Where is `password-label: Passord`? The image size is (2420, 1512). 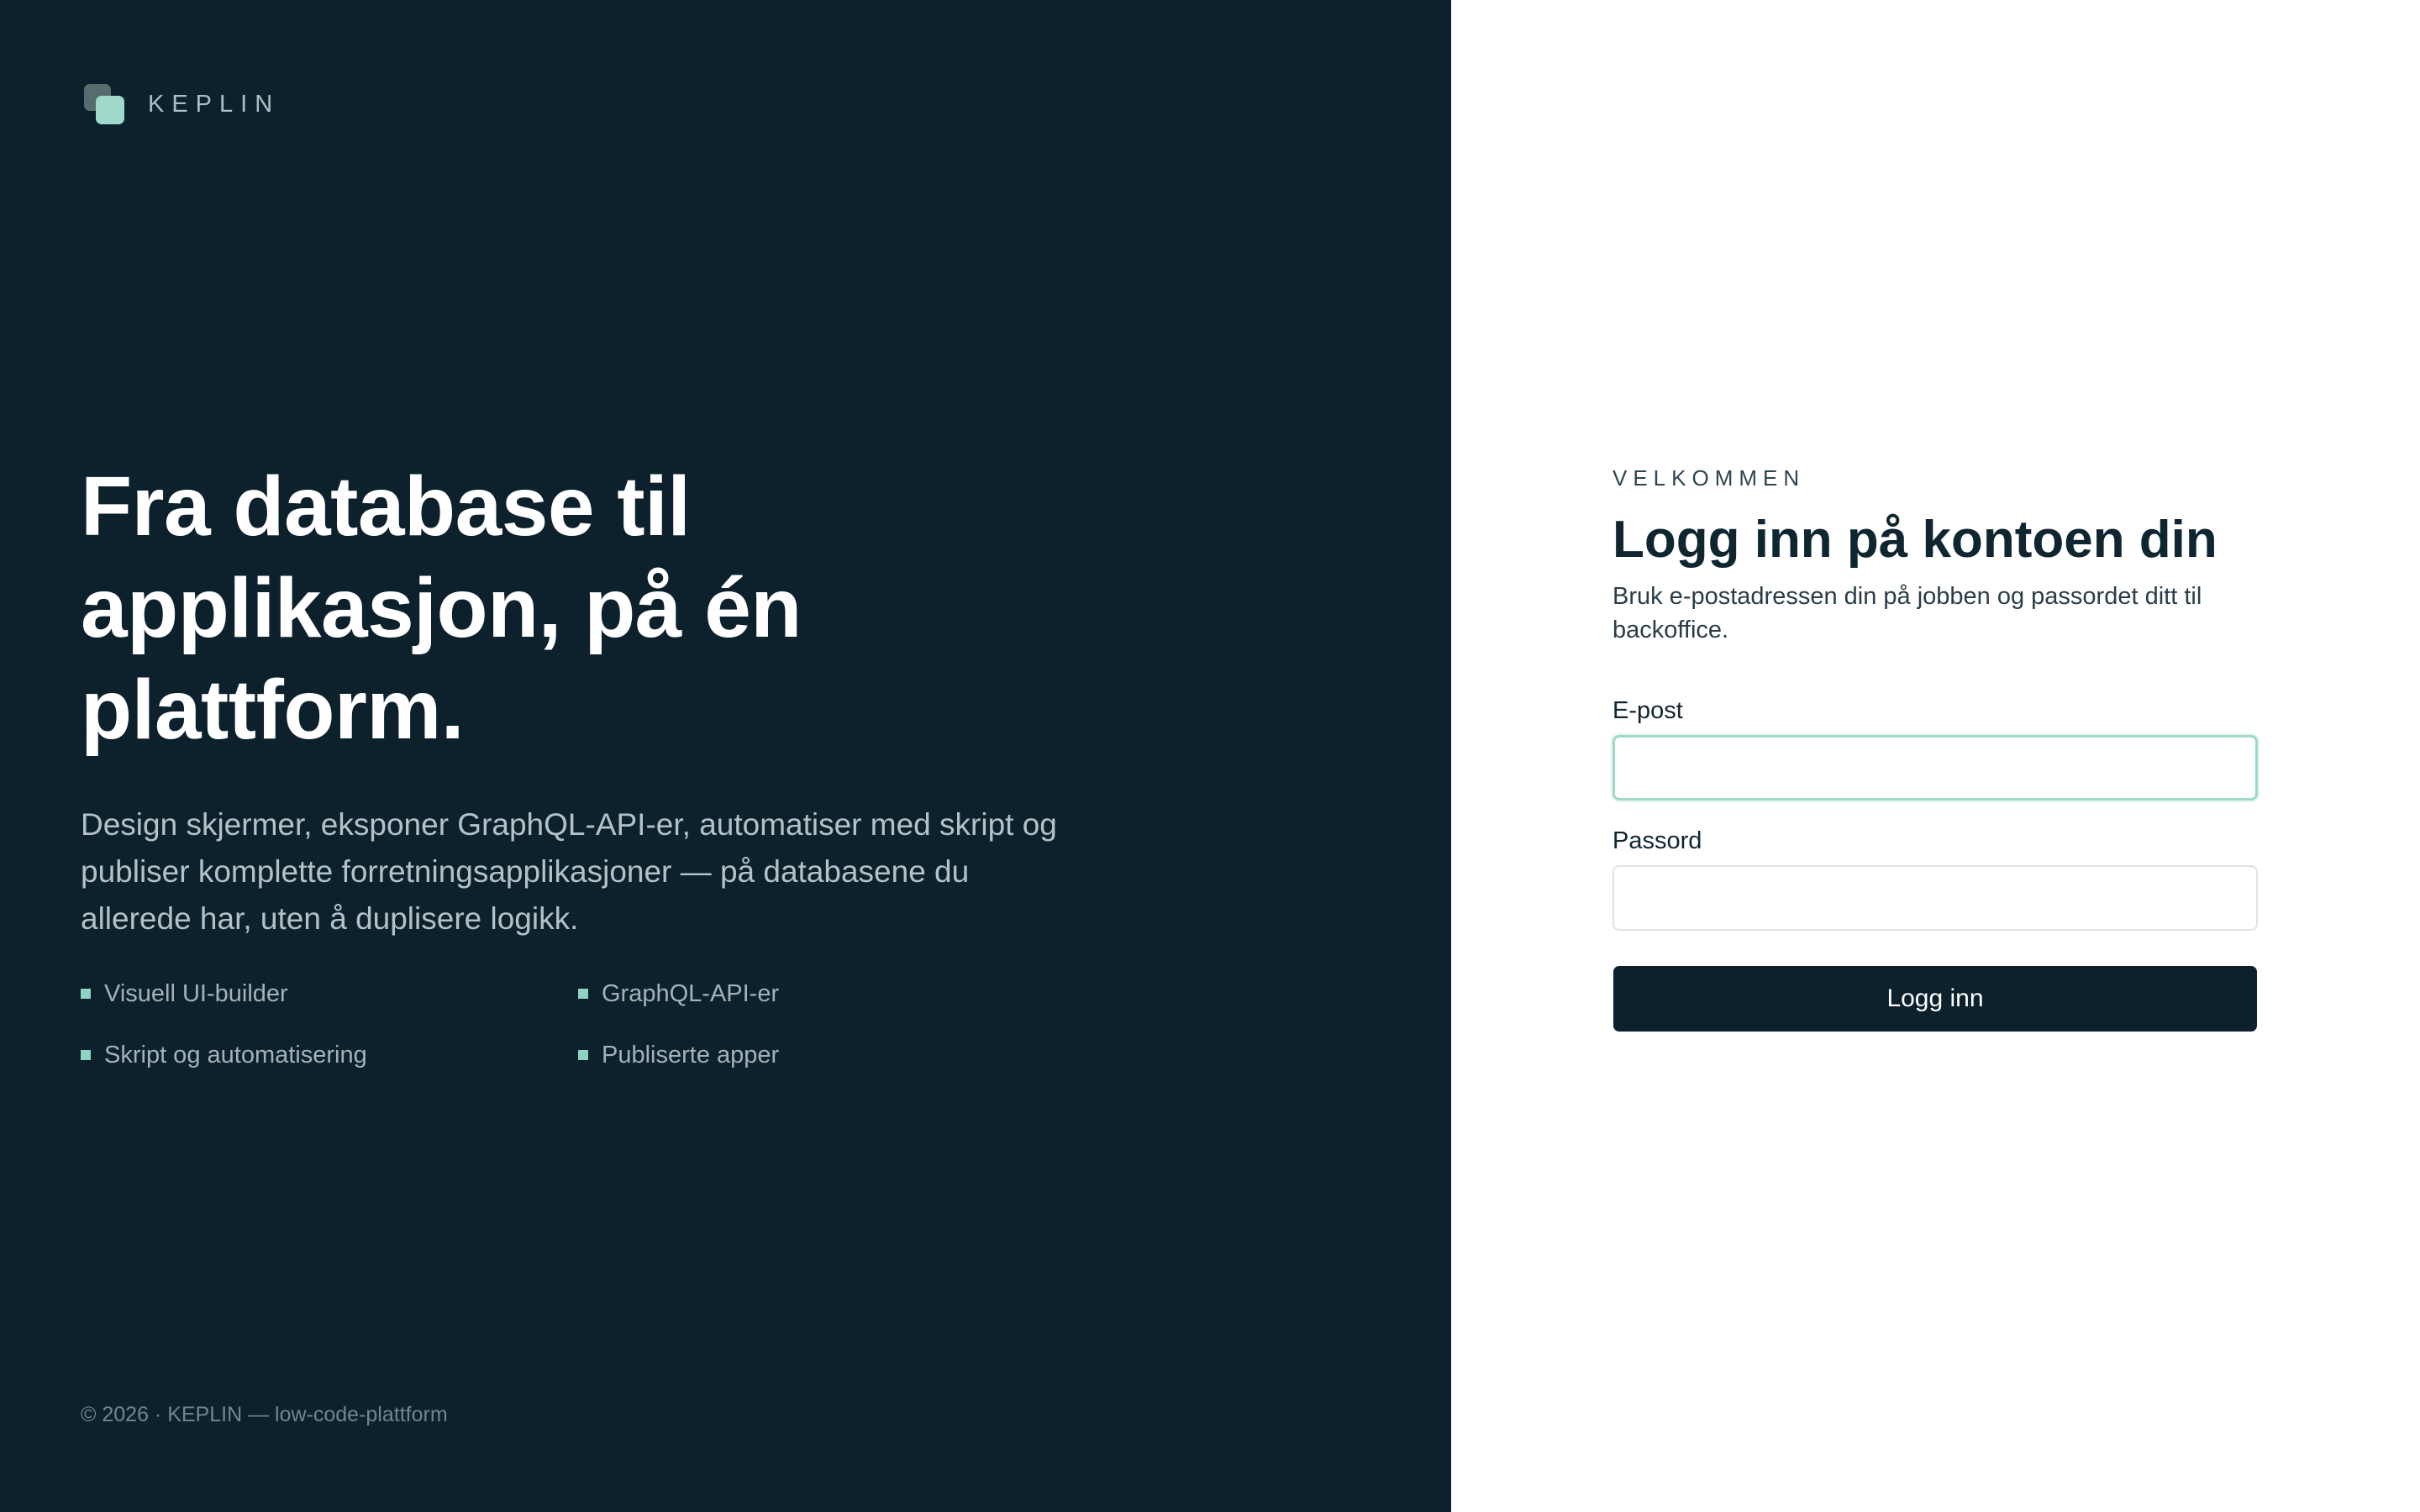 password-label: Passord is located at coordinates (1657, 840).